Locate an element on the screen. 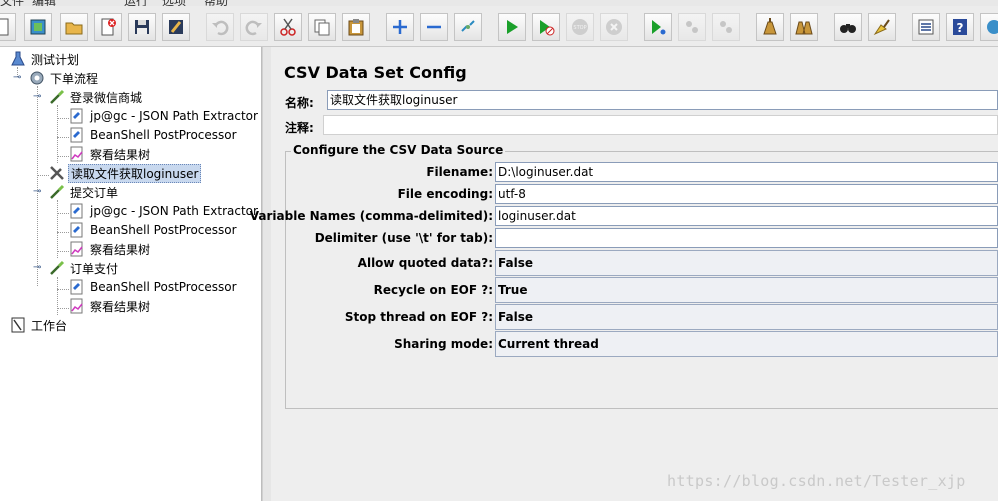  varnames-label: Variable Names (comma-delimited): is located at coordinates (371, 216).